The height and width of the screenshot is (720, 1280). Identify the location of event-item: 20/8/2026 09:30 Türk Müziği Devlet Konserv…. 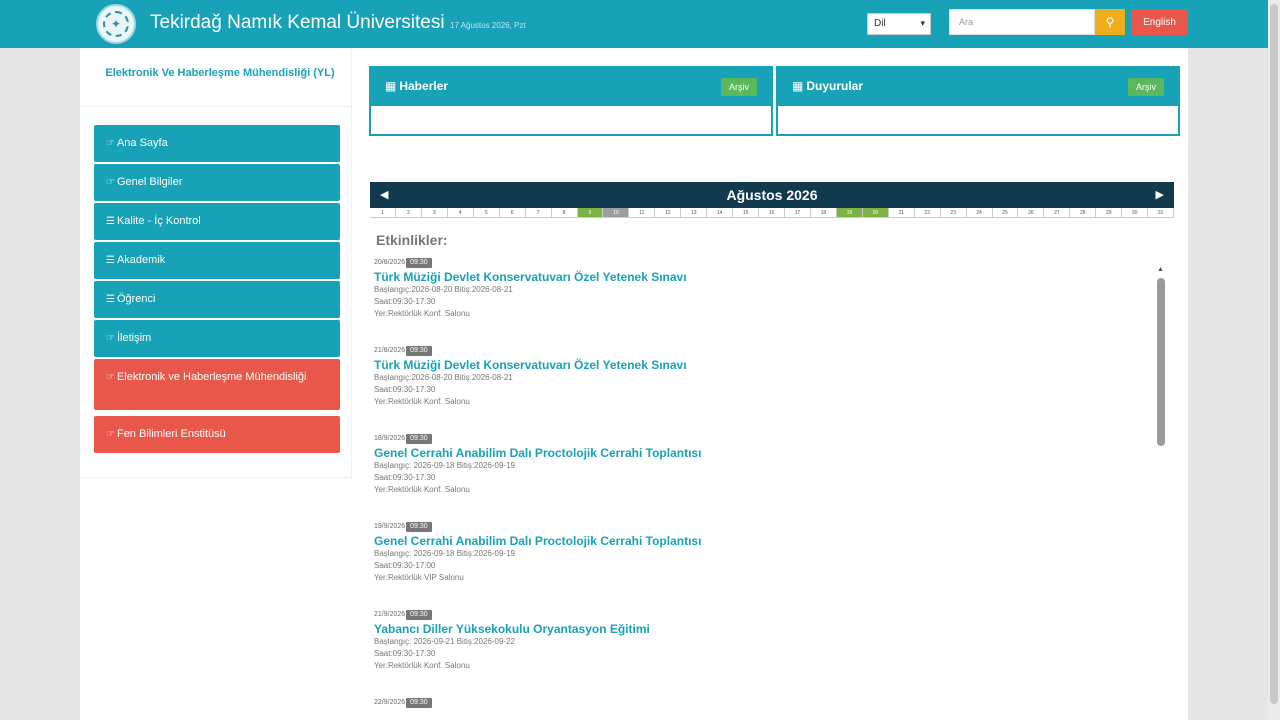
(759, 289).